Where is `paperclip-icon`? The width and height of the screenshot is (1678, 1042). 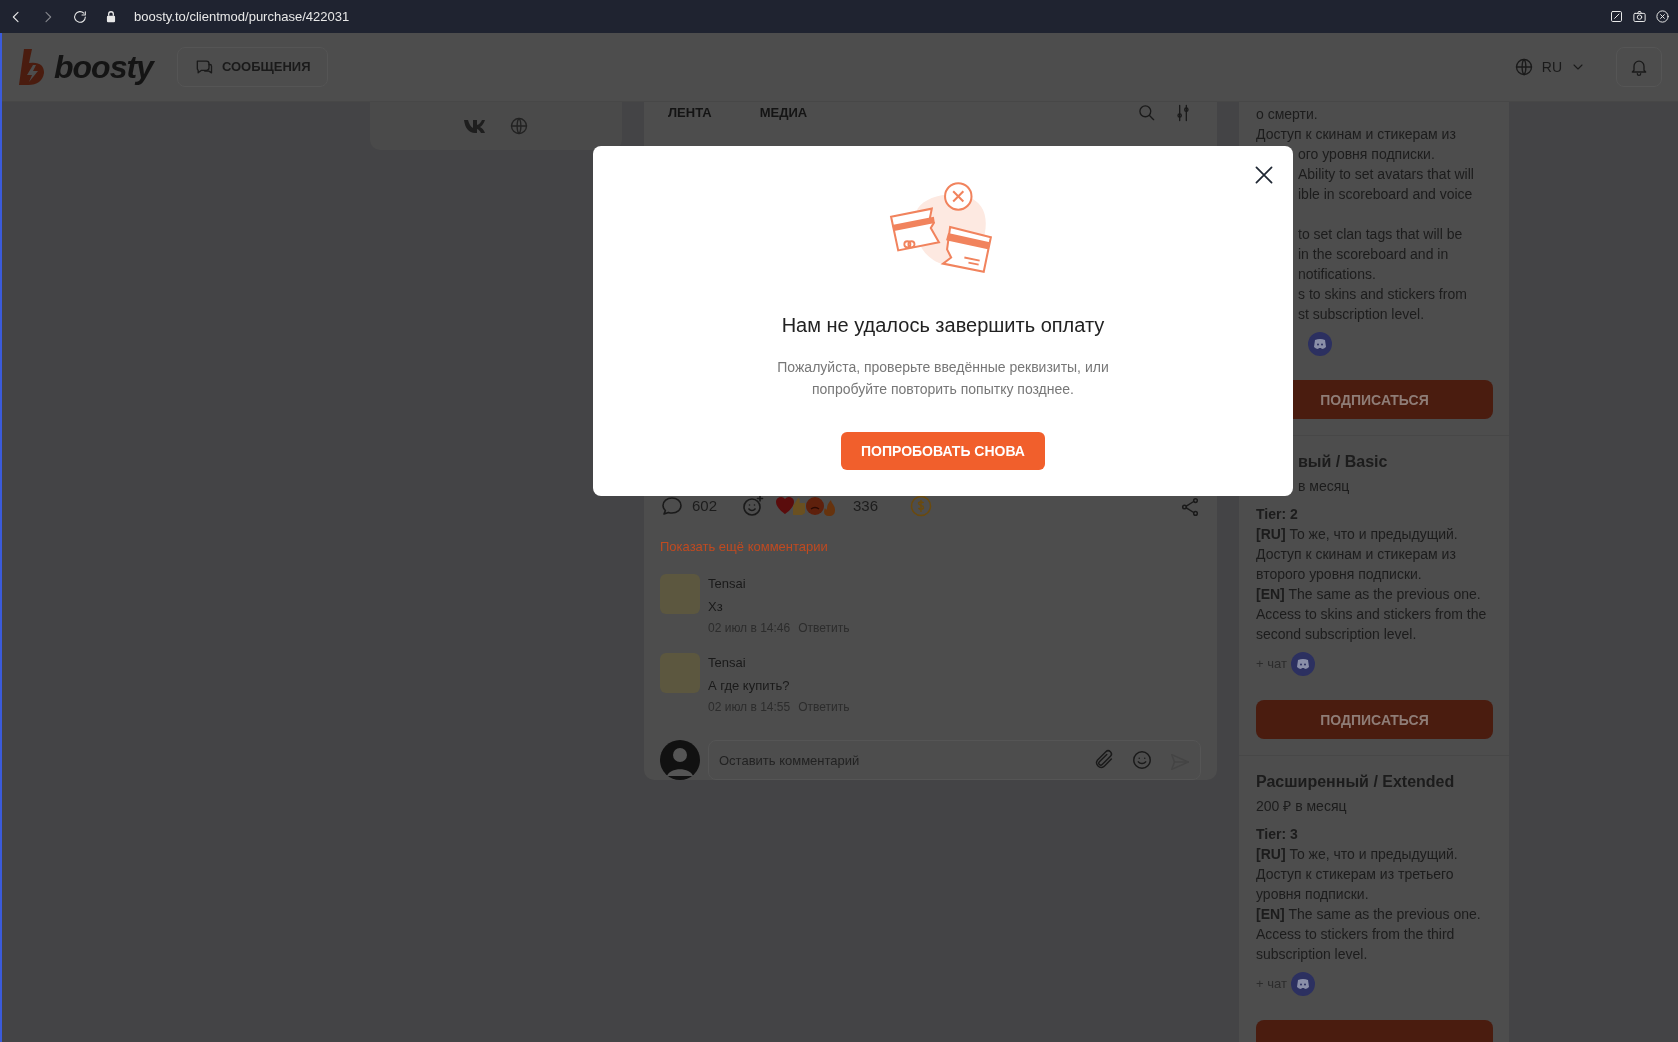
paperclip-icon is located at coordinates (1104, 760).